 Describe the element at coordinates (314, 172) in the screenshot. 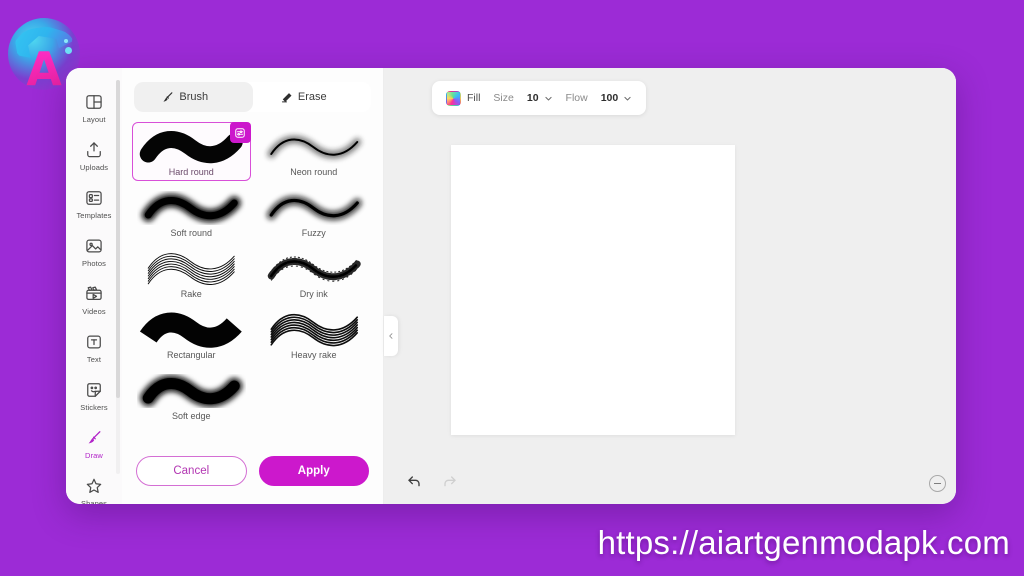

I see `brush-option-label: Neon round` at that location.